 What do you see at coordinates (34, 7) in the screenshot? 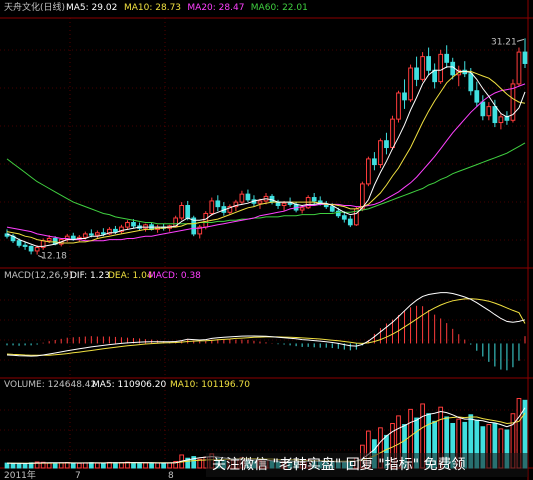
I see `chart-title: 天舟文化(日线)` at bounding box center [34, 7].